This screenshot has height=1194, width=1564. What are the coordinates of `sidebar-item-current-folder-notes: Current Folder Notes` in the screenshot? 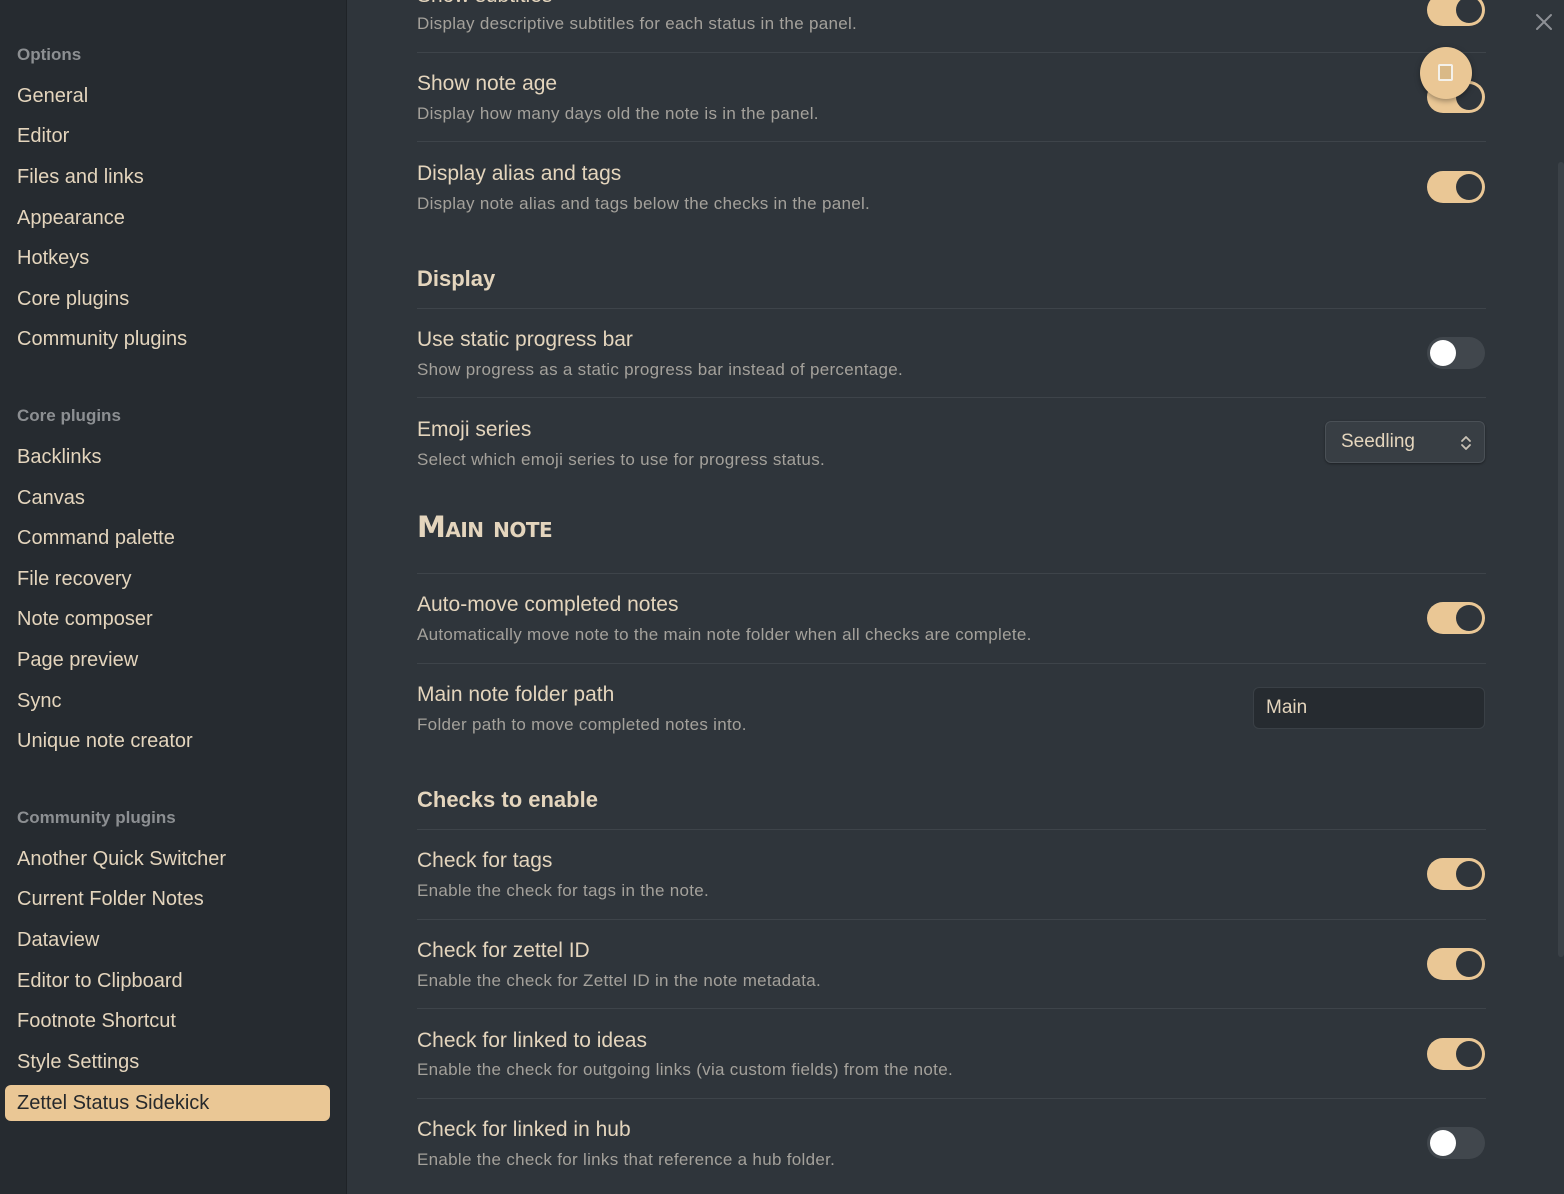 It's located at (167, 899).